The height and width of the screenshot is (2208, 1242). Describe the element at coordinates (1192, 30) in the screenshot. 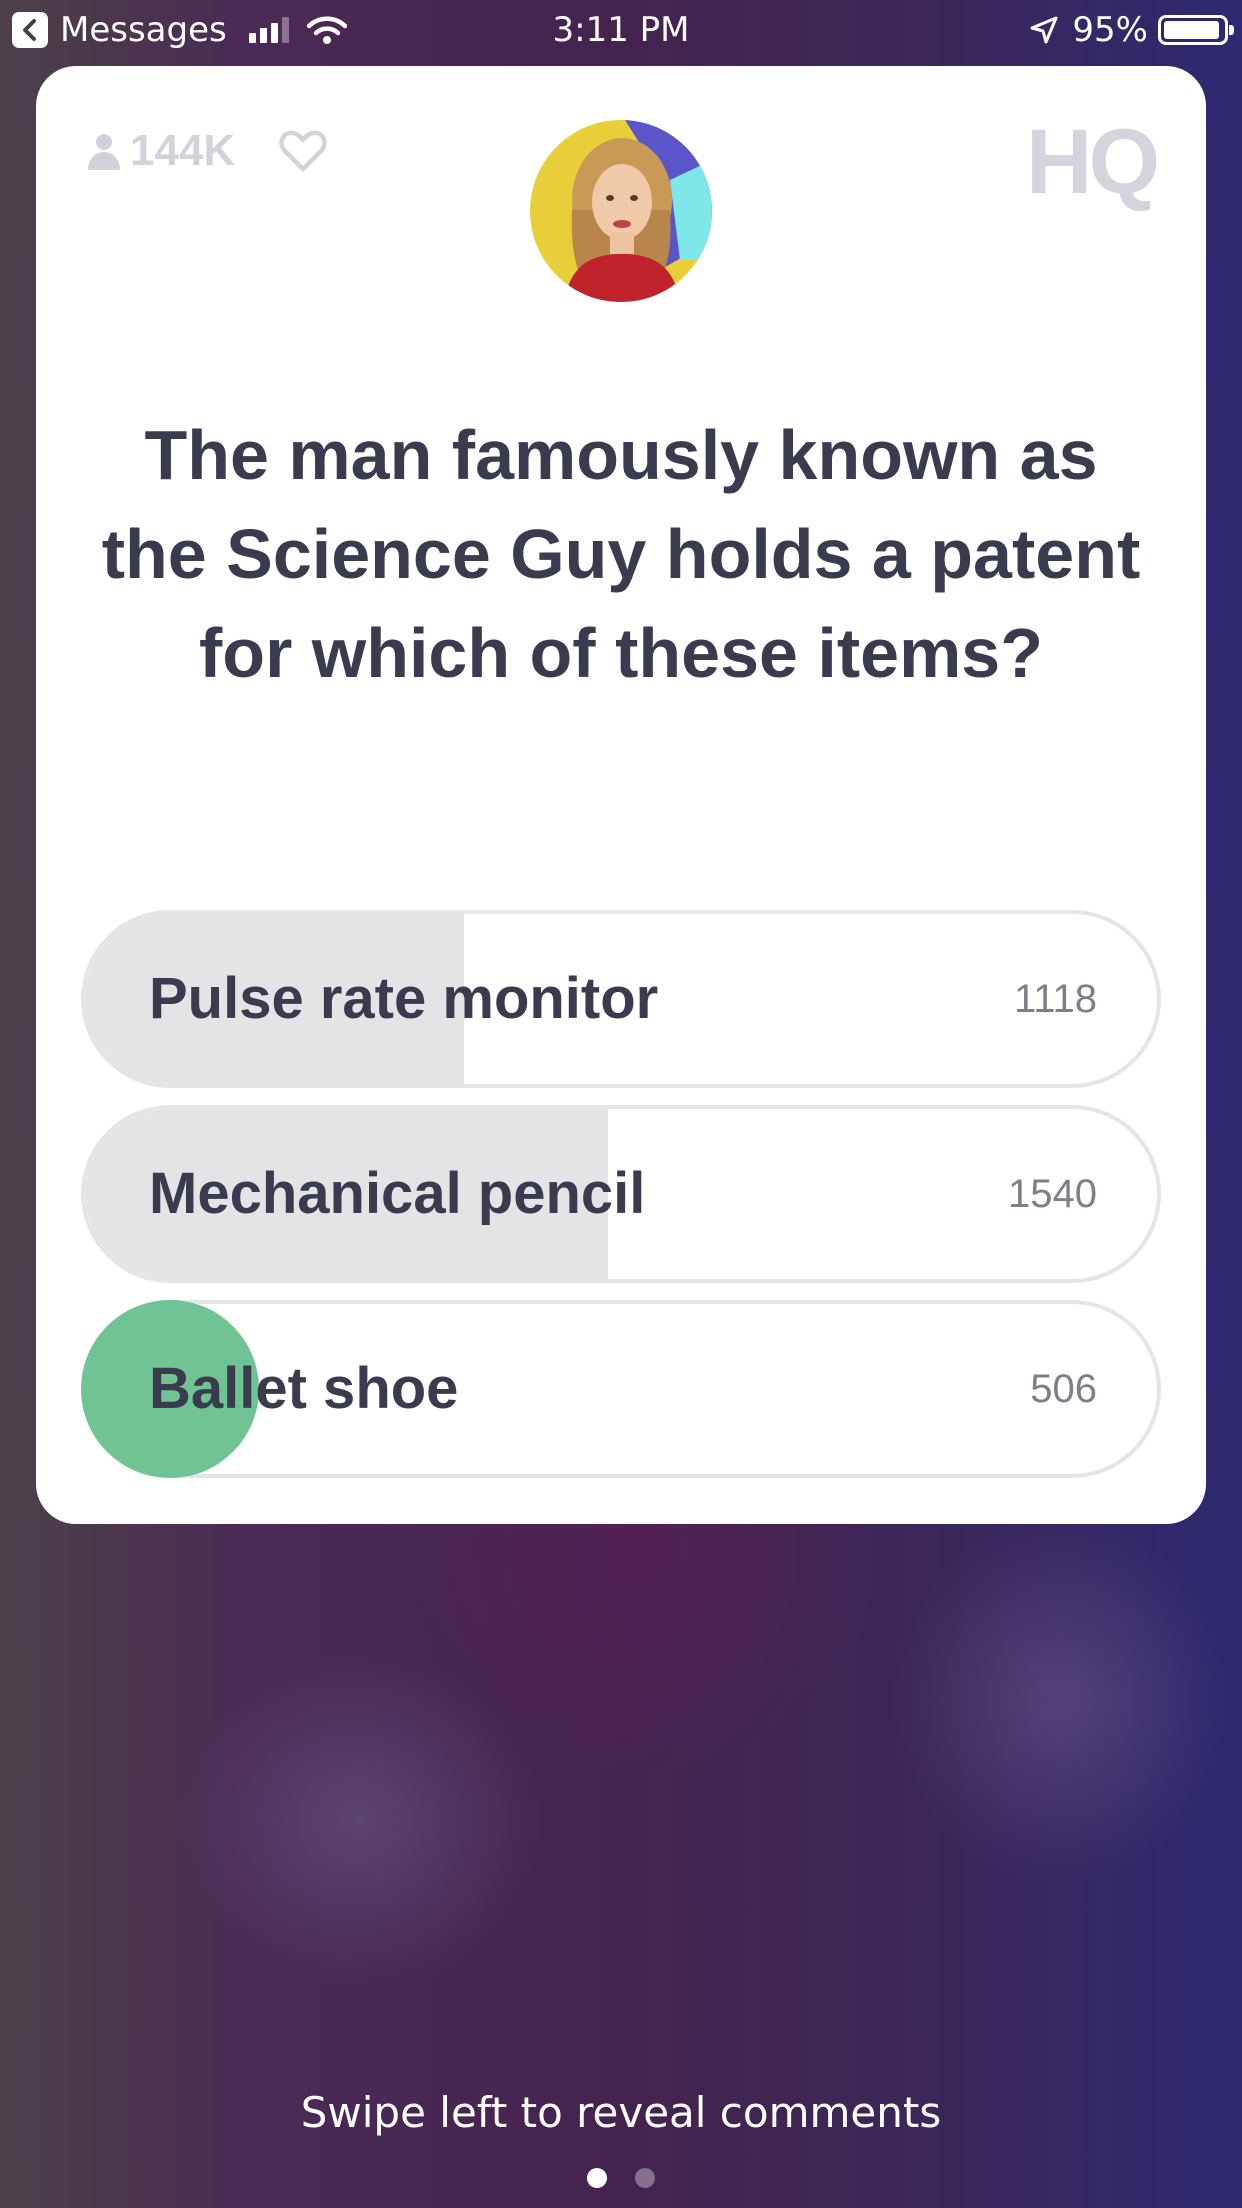

I see `battery-level` at that location.